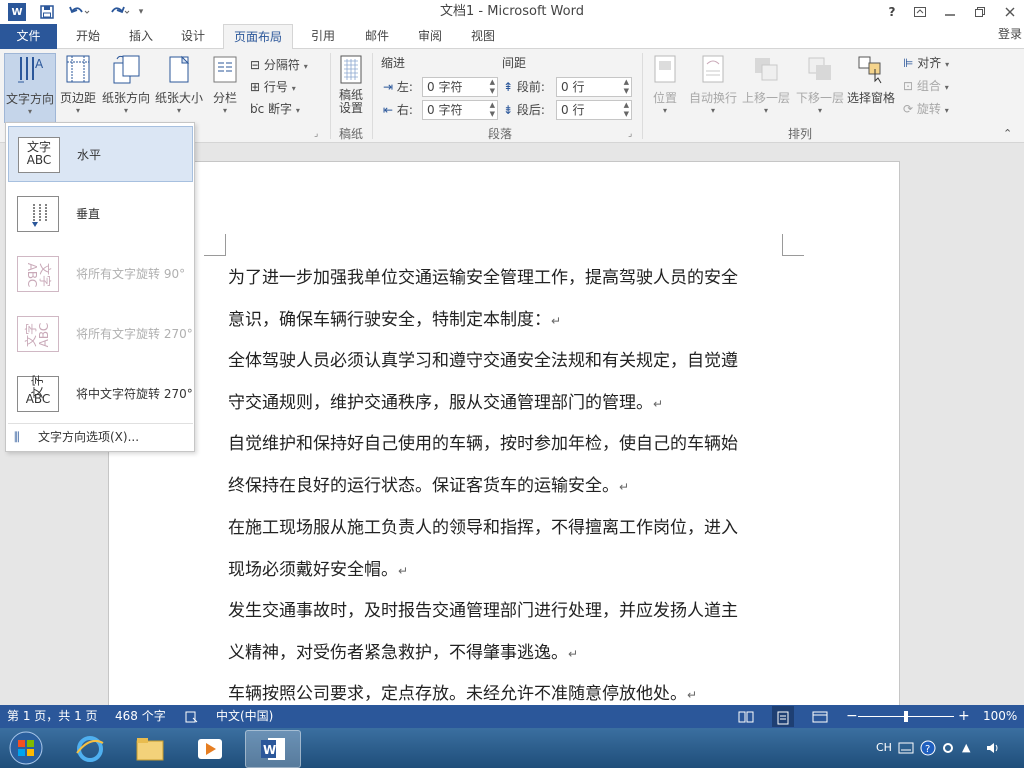  Describe the element at coordinates (594, 110) in the screenshot. I see `spacing-after-input: 0 行 ▲ ▼` at that location.